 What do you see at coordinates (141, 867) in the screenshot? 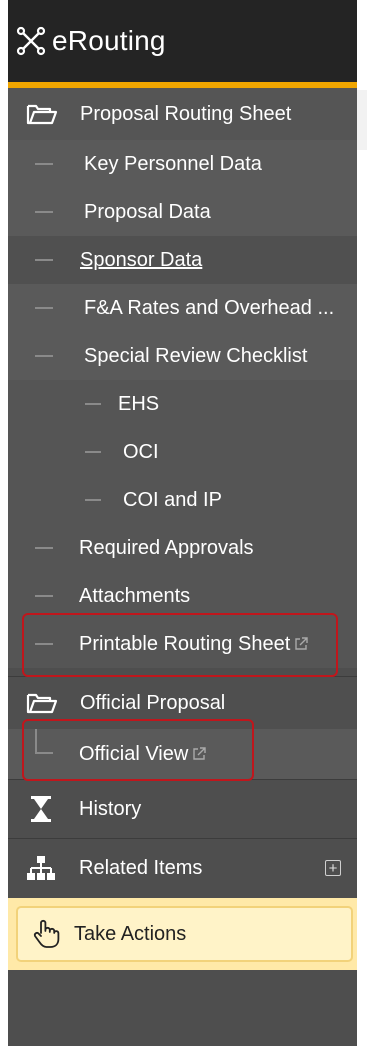
I see `nav-label: Related Items` at bounding box center [141, 867].